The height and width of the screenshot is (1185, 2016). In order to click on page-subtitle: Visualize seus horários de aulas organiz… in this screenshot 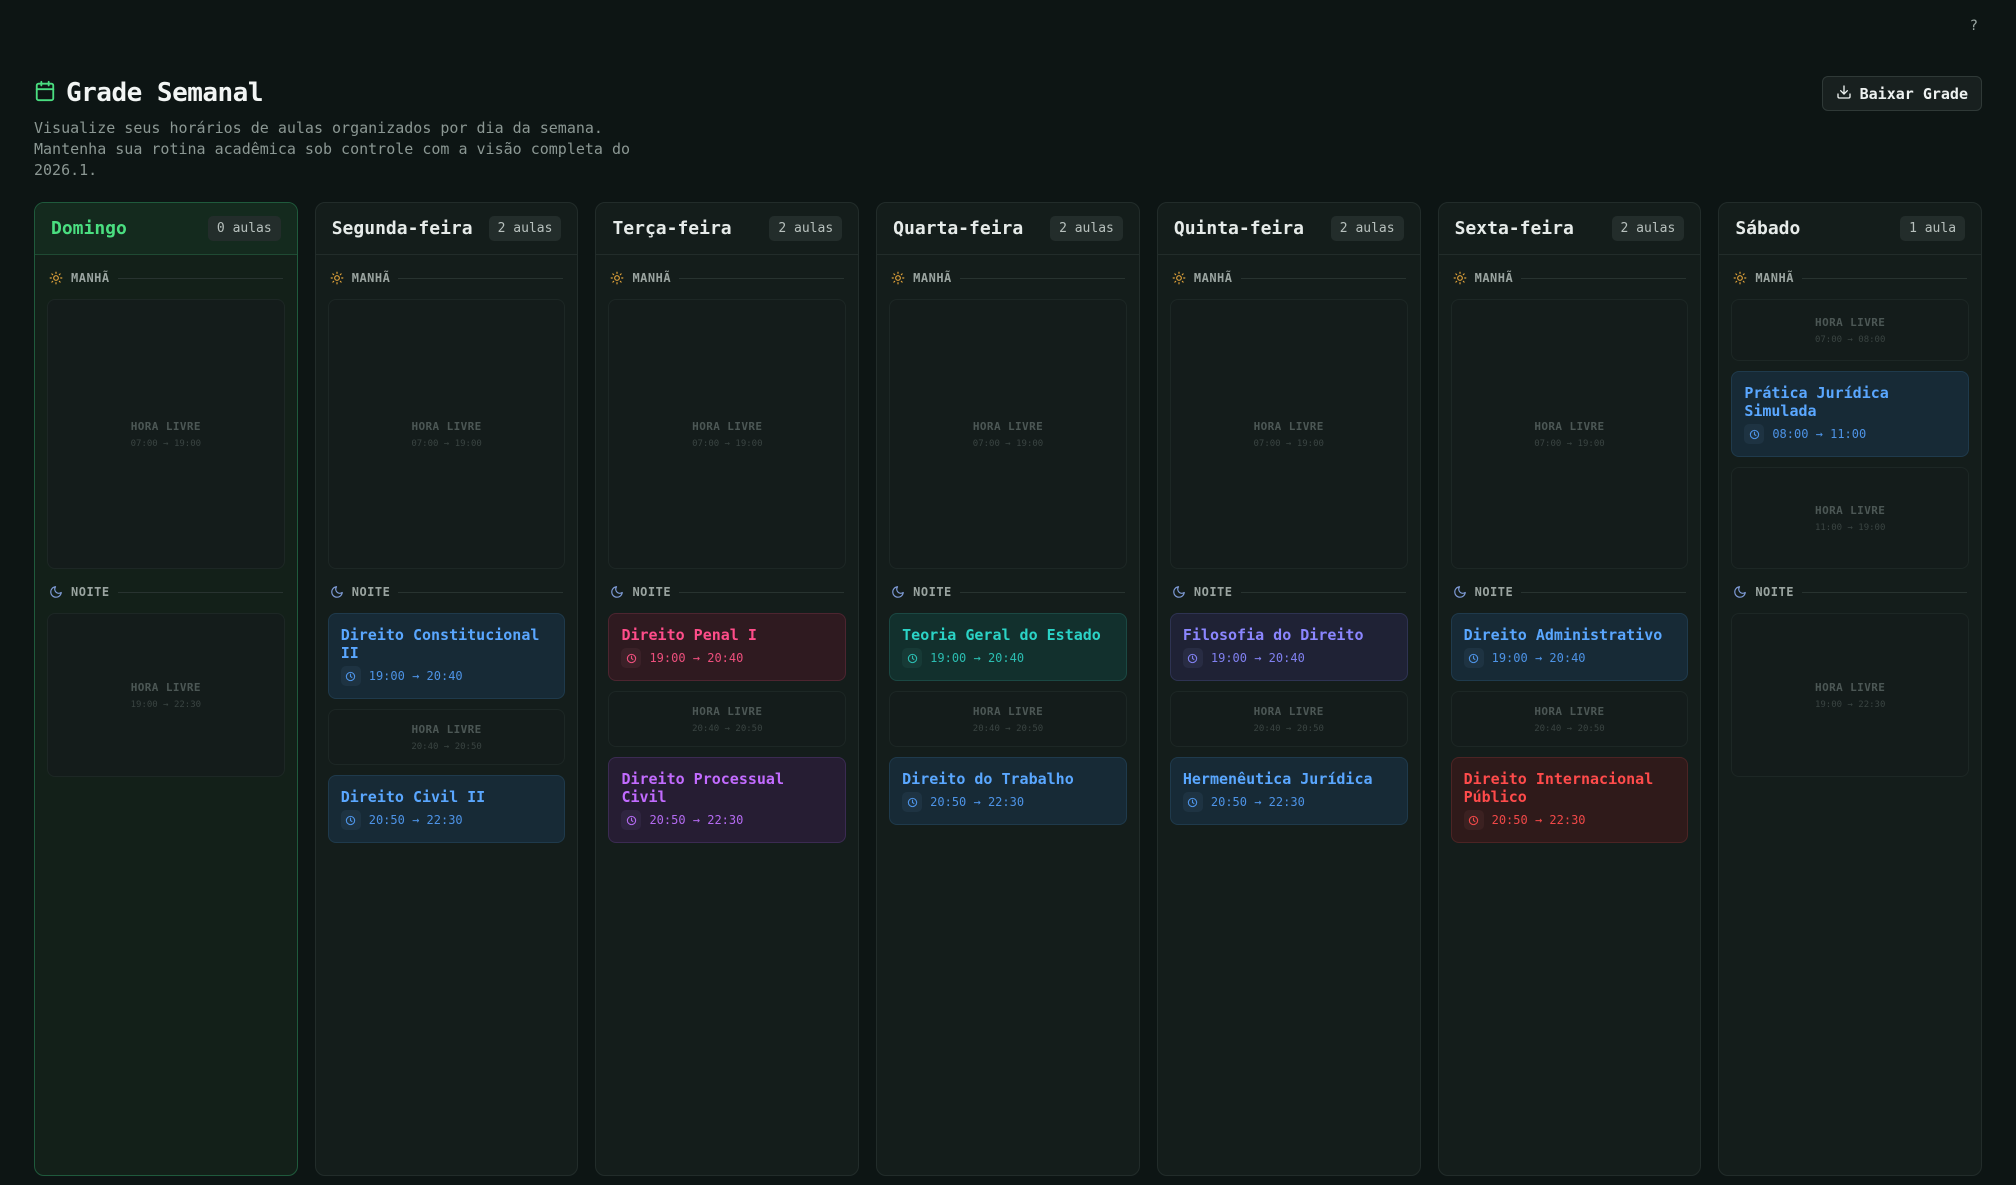, I will do `click(332, 149)`.